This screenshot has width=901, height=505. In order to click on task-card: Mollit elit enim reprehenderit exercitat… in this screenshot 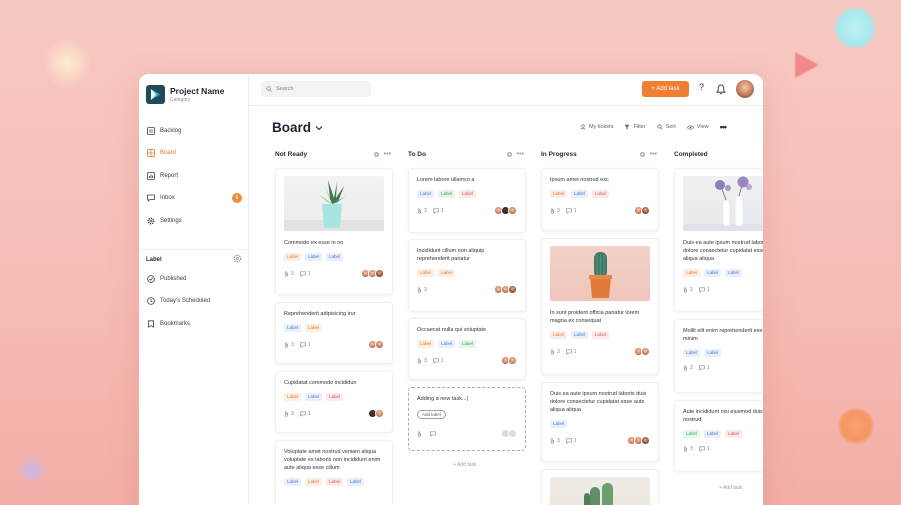, I will do `click(718, 356)`.